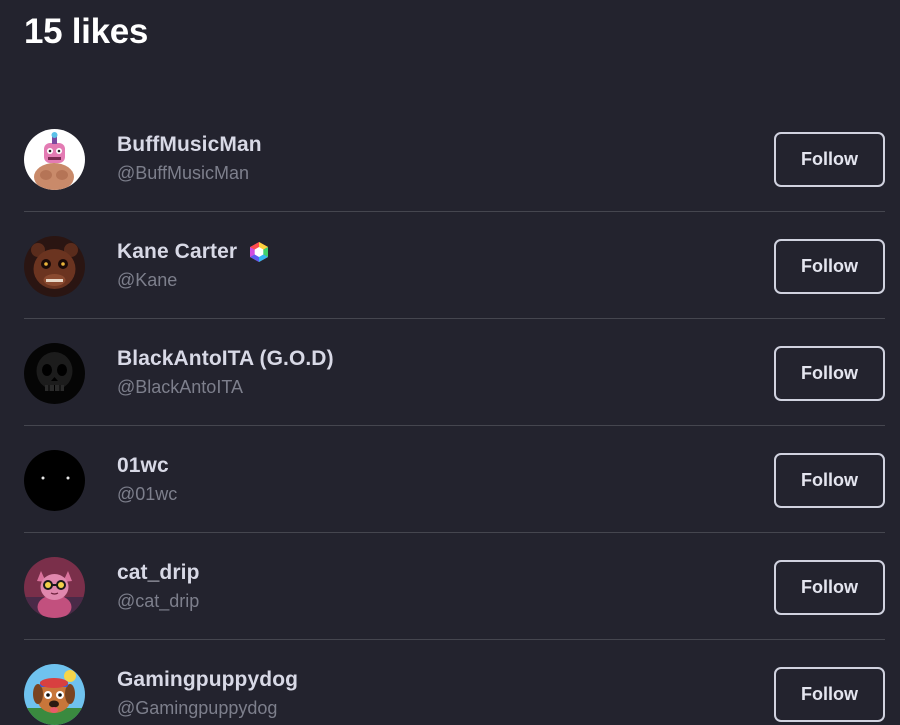 This screenshot has height=725, width=900. I want to click on user-handle: @cat_drip, so click(158, 601).